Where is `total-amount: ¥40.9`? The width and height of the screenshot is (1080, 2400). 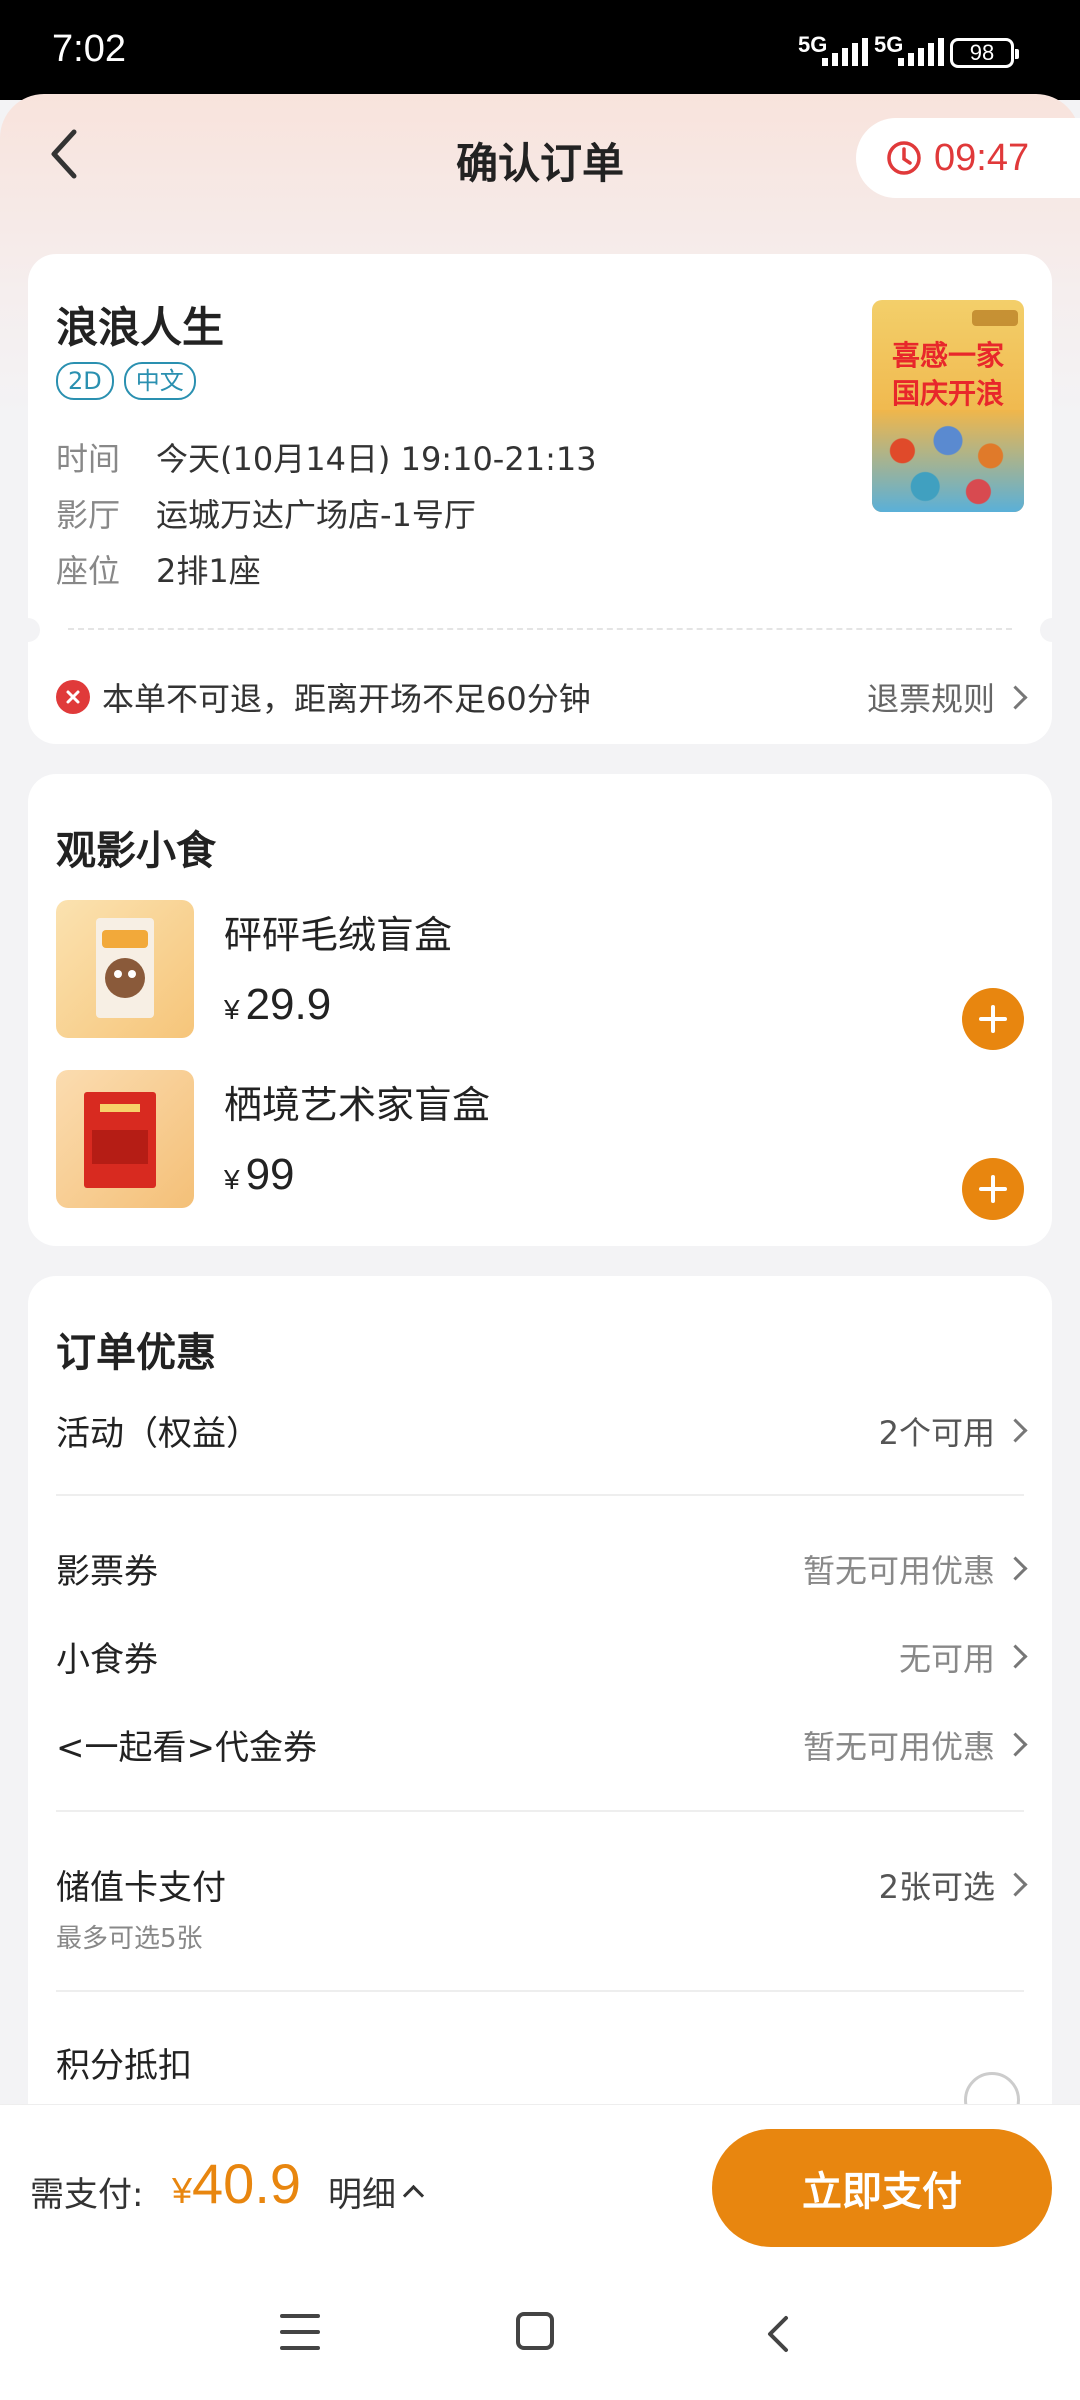 total-amount: ¥40.9 is located at coordinates (236, 2183).